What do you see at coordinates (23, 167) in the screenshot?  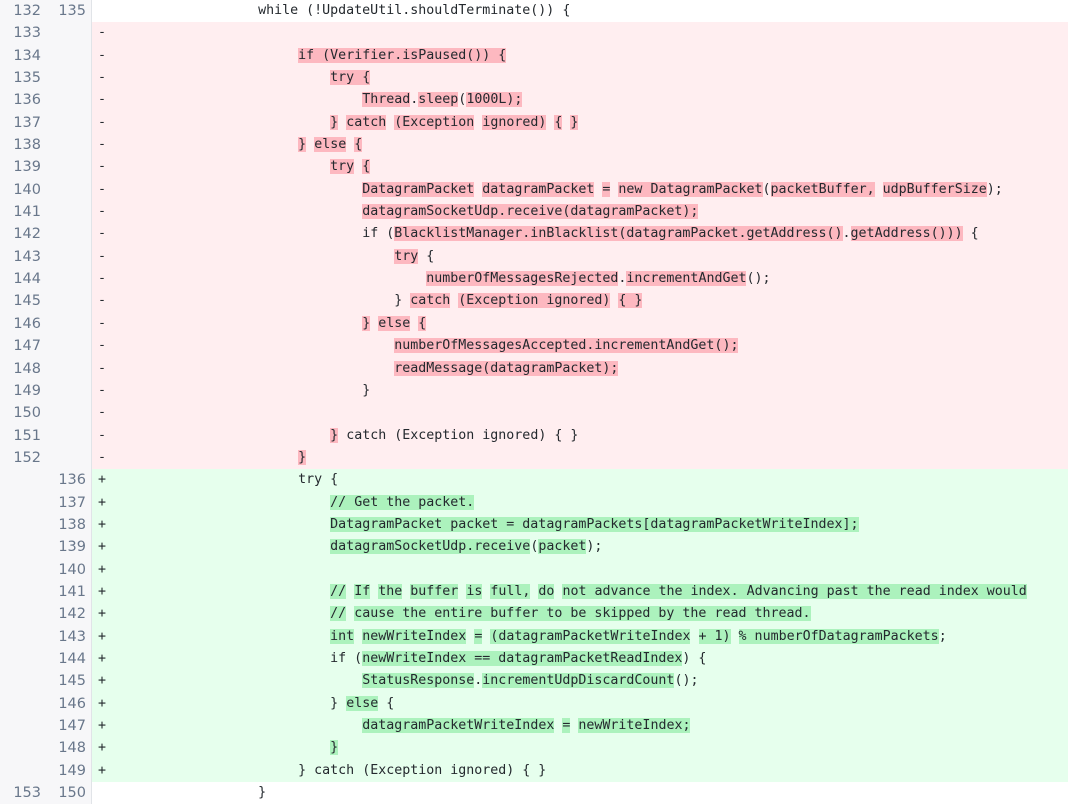 I see `old-line-number: 139` at bounding box center [23, 167].